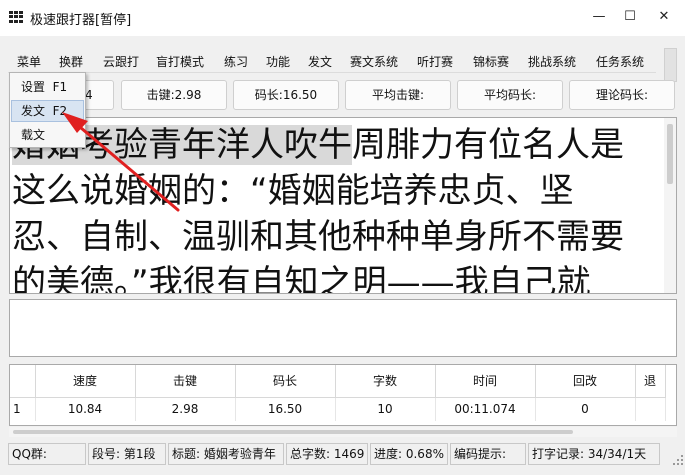 Image resolution: width=685 pixels, height=475 pixels. I want to click on text-line-4: 的美德。”我很有自知之明——我自己就, so click(301, 278).